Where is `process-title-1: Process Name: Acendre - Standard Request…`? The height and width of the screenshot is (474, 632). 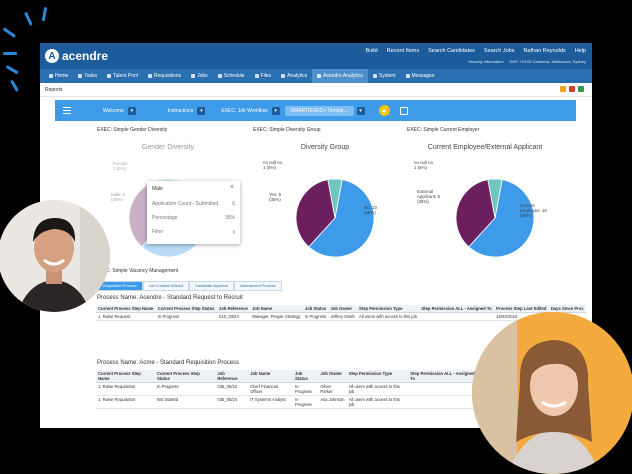 process-title-1: Process Name: Acendre - Standard Request… is located at coordinates (170, 298).